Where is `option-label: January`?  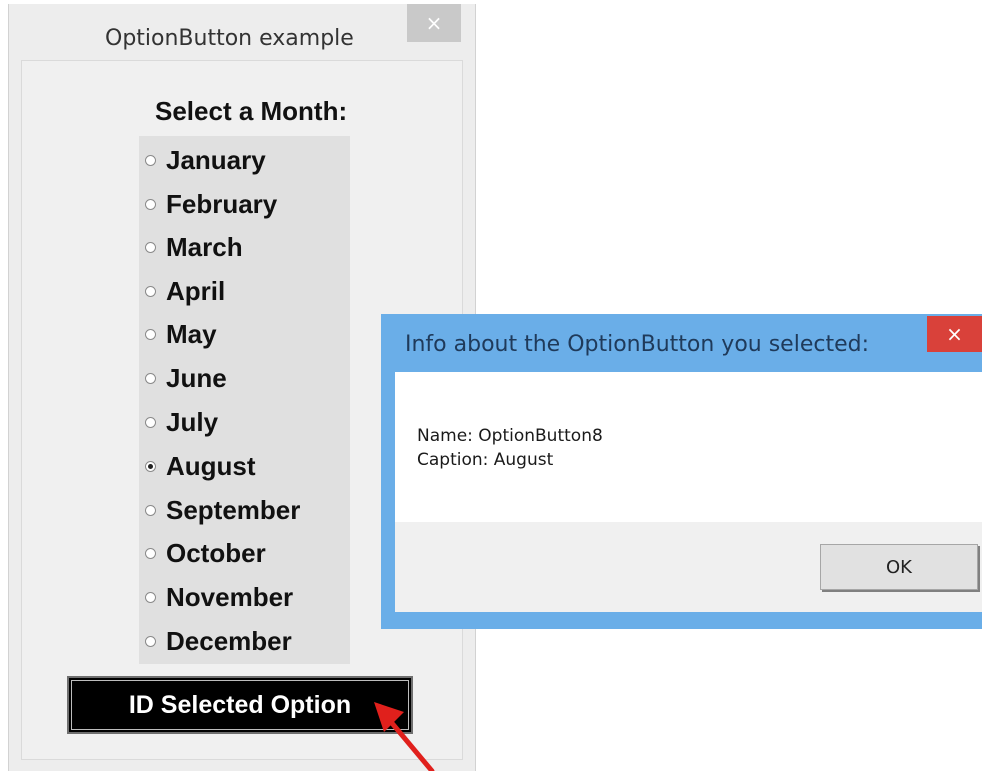 option-label: January is located at coordinates (216, 159).